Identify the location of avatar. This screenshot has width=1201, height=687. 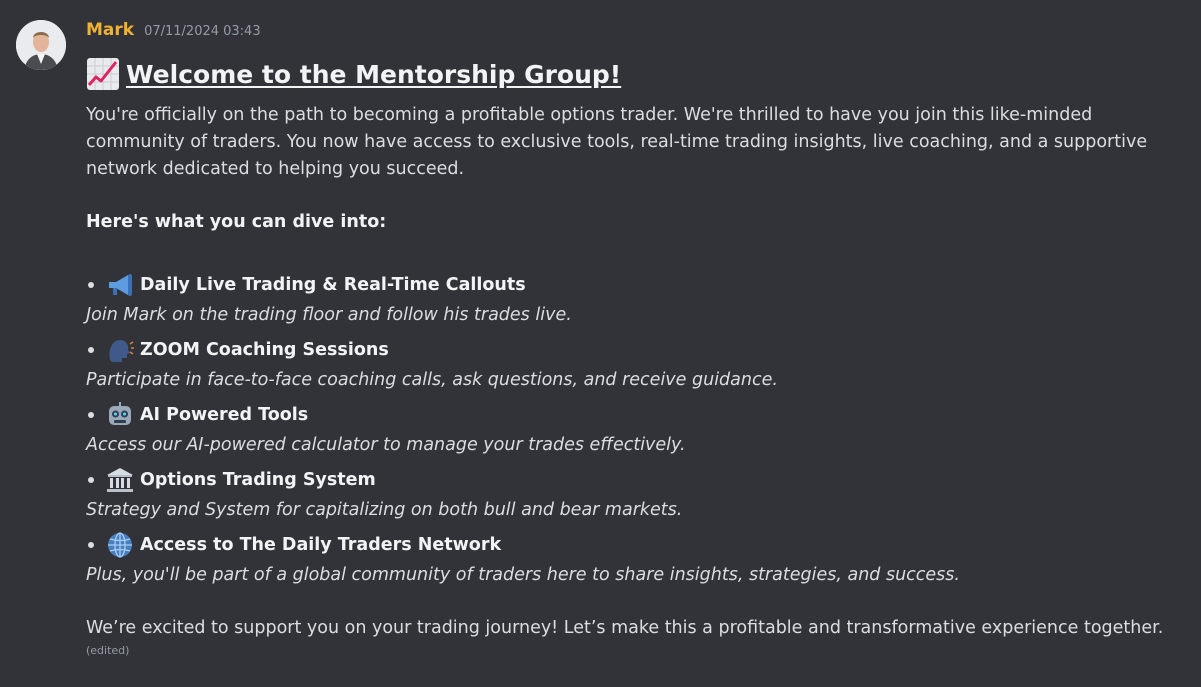
(41, 45).